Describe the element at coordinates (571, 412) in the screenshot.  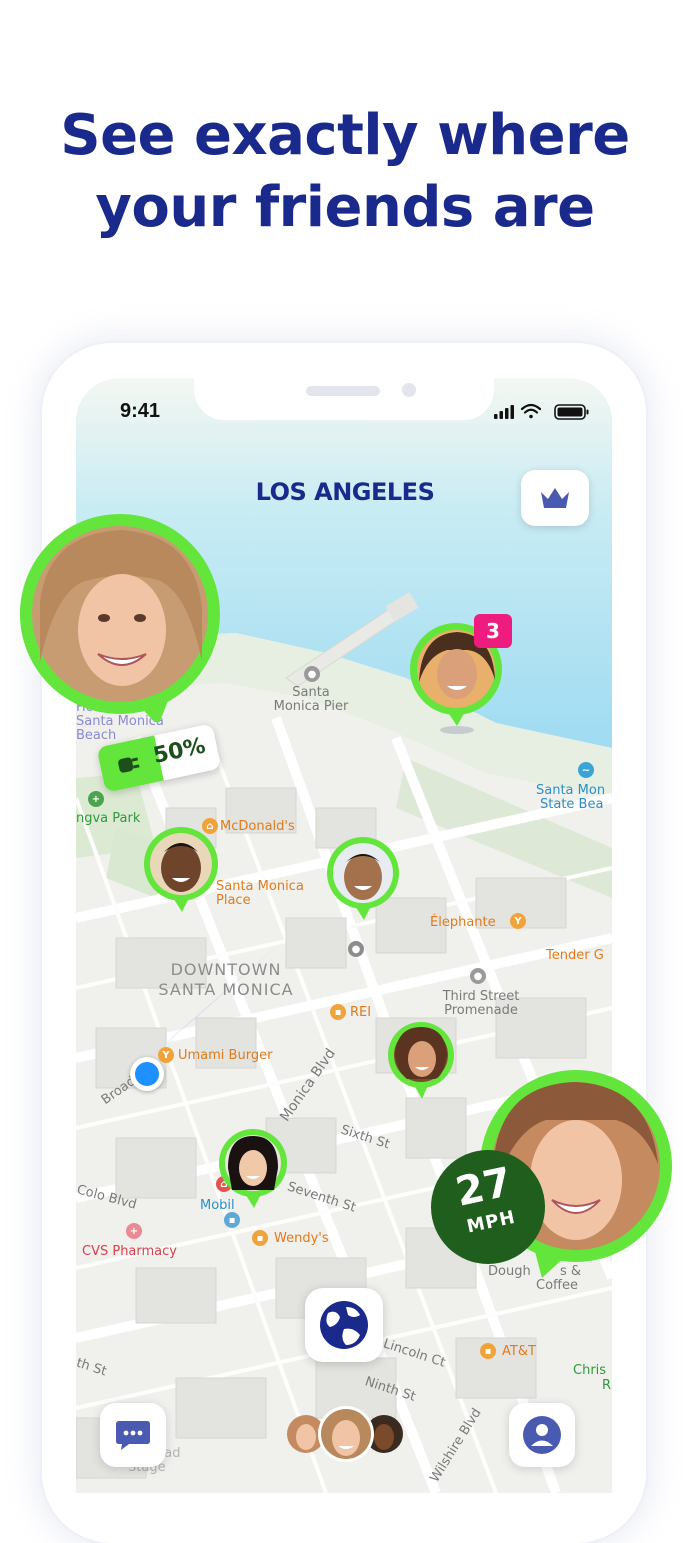
I see `battery-icon` at that location.